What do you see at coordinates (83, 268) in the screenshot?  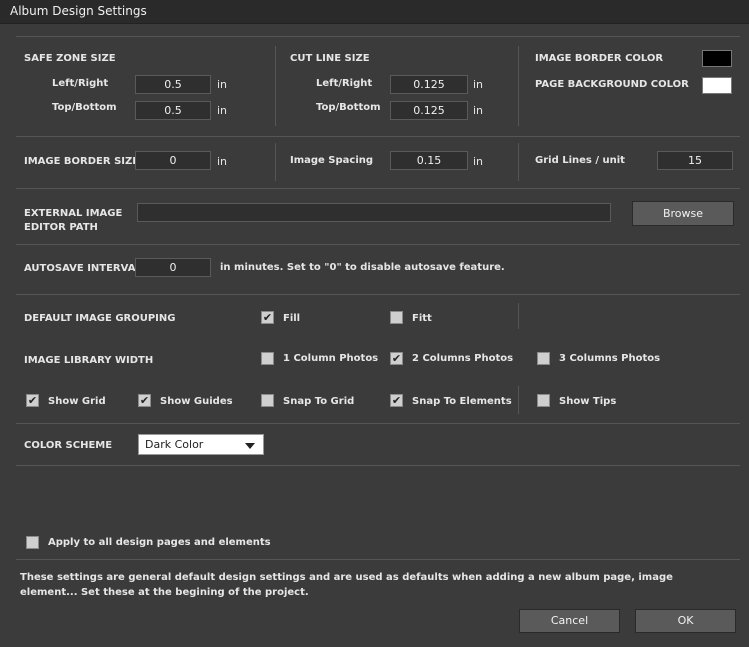 I see `autosave-label: AUTOSAVE INTERVAL` at bounding box center [83, 268].